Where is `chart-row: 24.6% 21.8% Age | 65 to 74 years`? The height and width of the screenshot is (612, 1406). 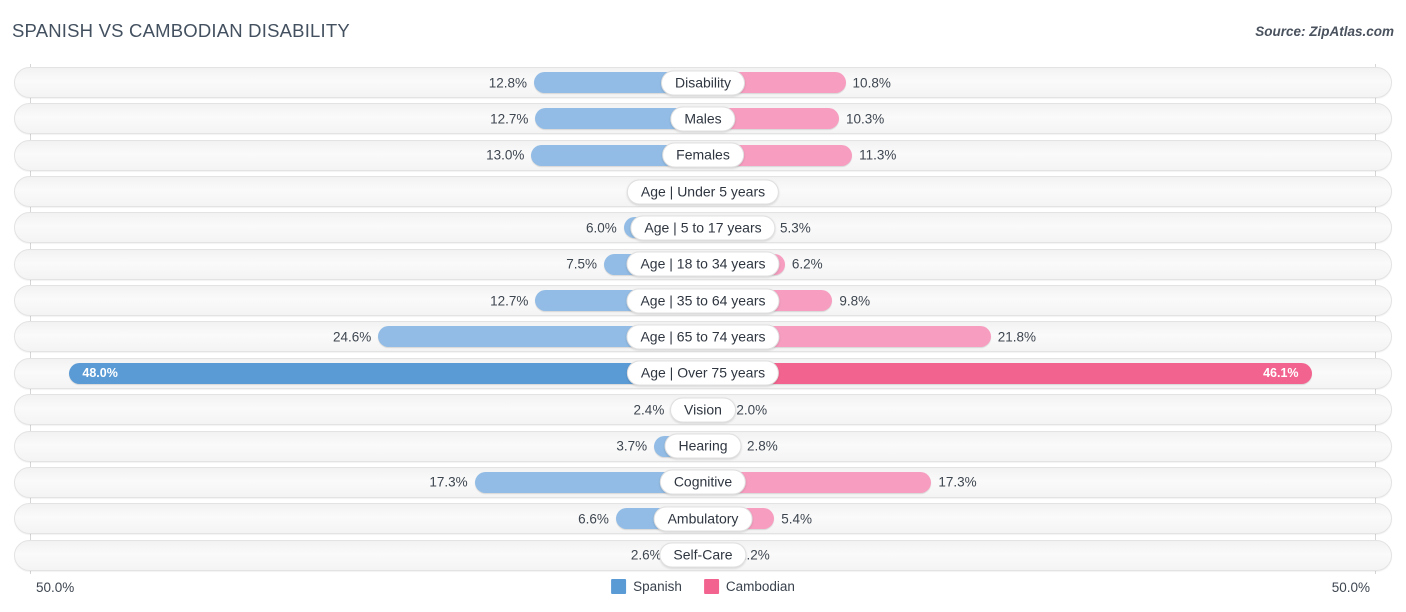 chart-row: 24.6% 21.8% Age | 65 to 74 years is located at coordinates (703, 337).